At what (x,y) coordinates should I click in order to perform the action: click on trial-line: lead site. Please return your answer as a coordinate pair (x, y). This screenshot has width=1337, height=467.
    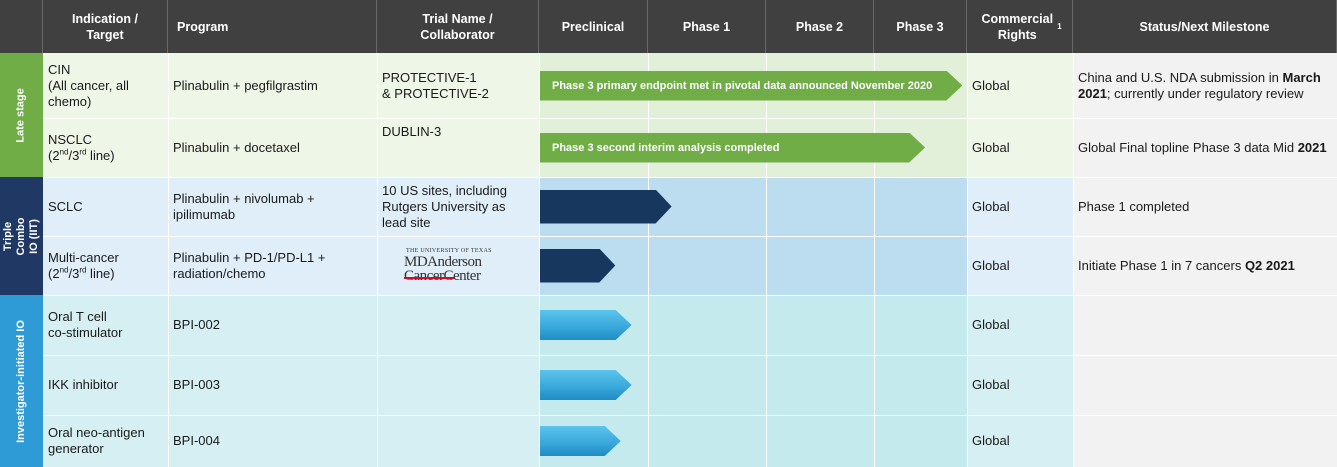
    Looking at the image, I should click on (406, 222).